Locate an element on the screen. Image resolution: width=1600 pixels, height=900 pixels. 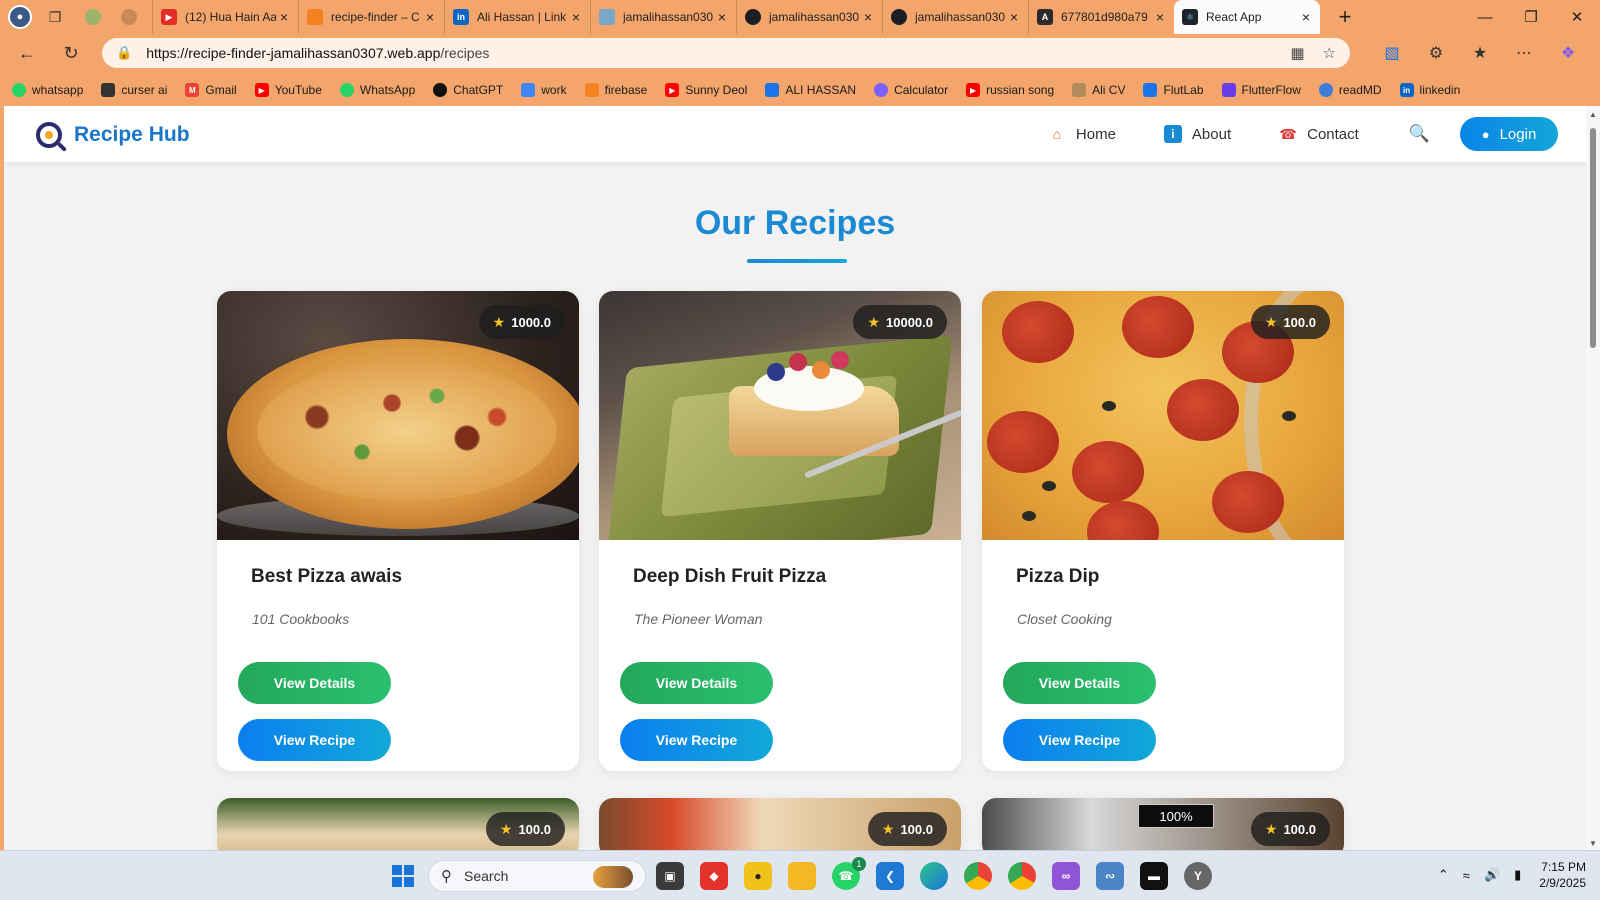
favorite-star-icon: ☆ is located at coordinates (1329, 53).